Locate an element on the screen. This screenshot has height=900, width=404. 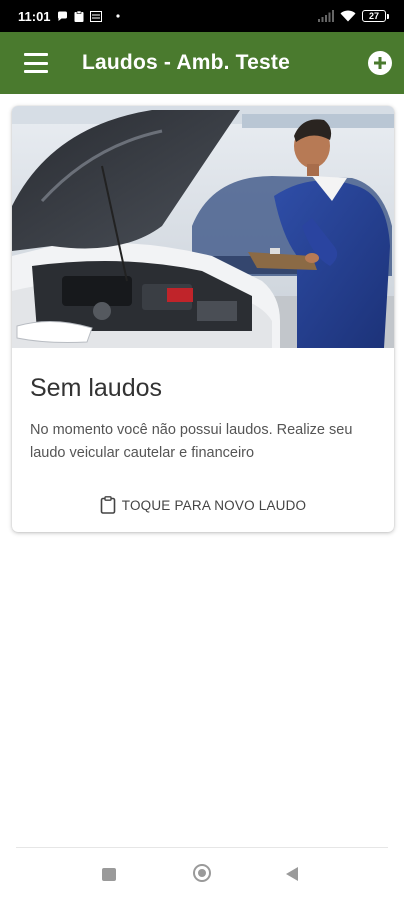
home-icon is located at coordinates (202, 873).